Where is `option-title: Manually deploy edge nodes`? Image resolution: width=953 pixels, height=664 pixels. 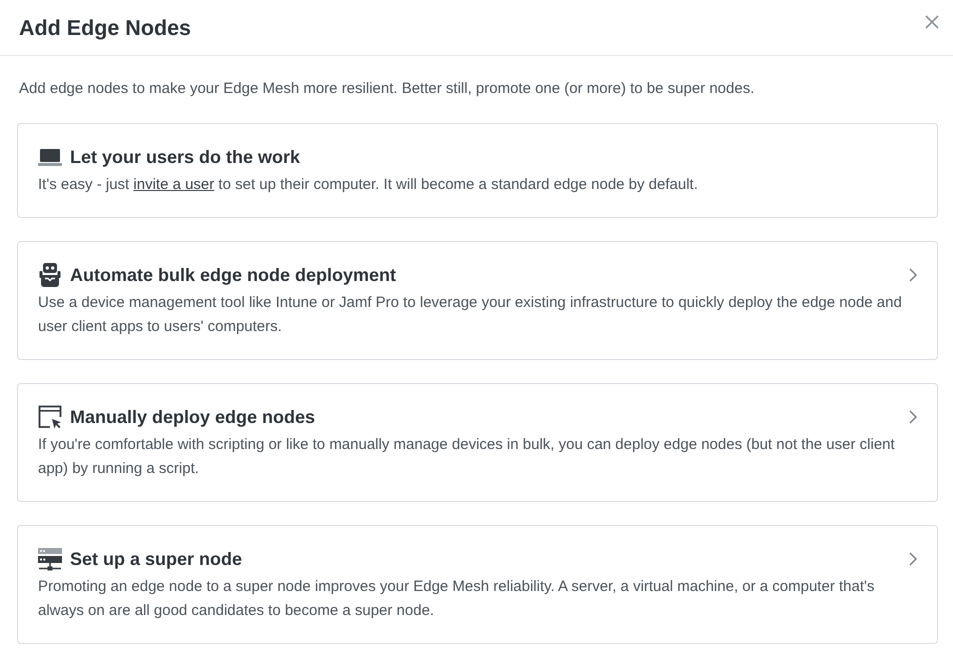 option-title: Manually deploy edge nodes is located at coordinates (193, 417).